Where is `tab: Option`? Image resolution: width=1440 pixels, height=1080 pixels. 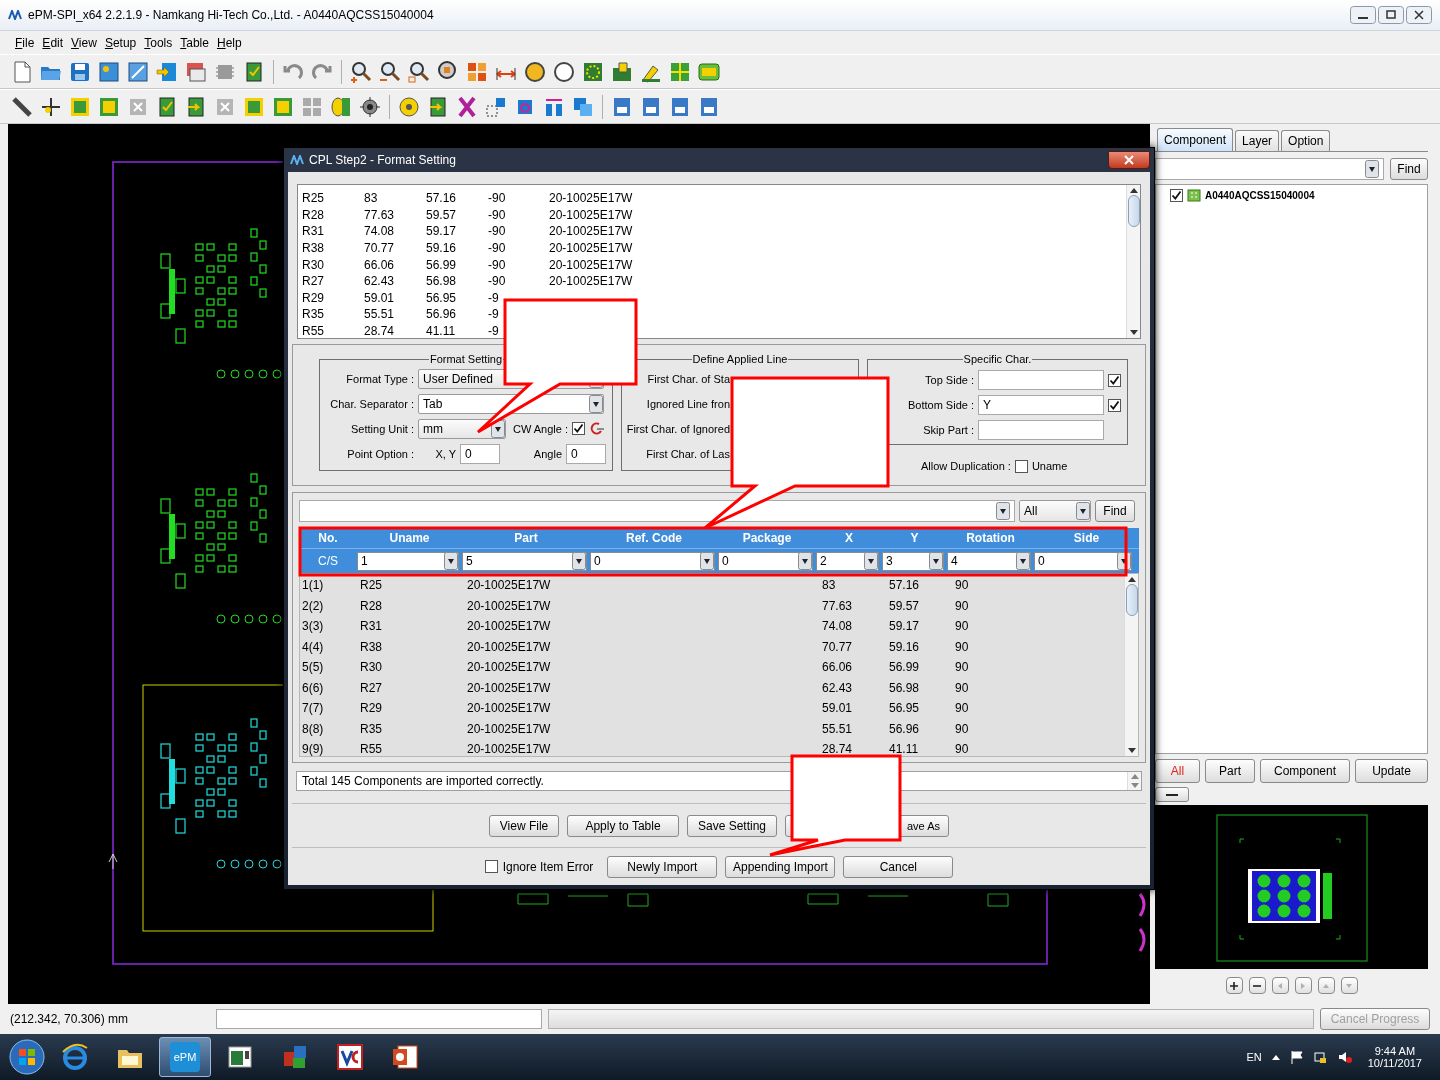 tab: Option is located at coordinates (1306, 140).